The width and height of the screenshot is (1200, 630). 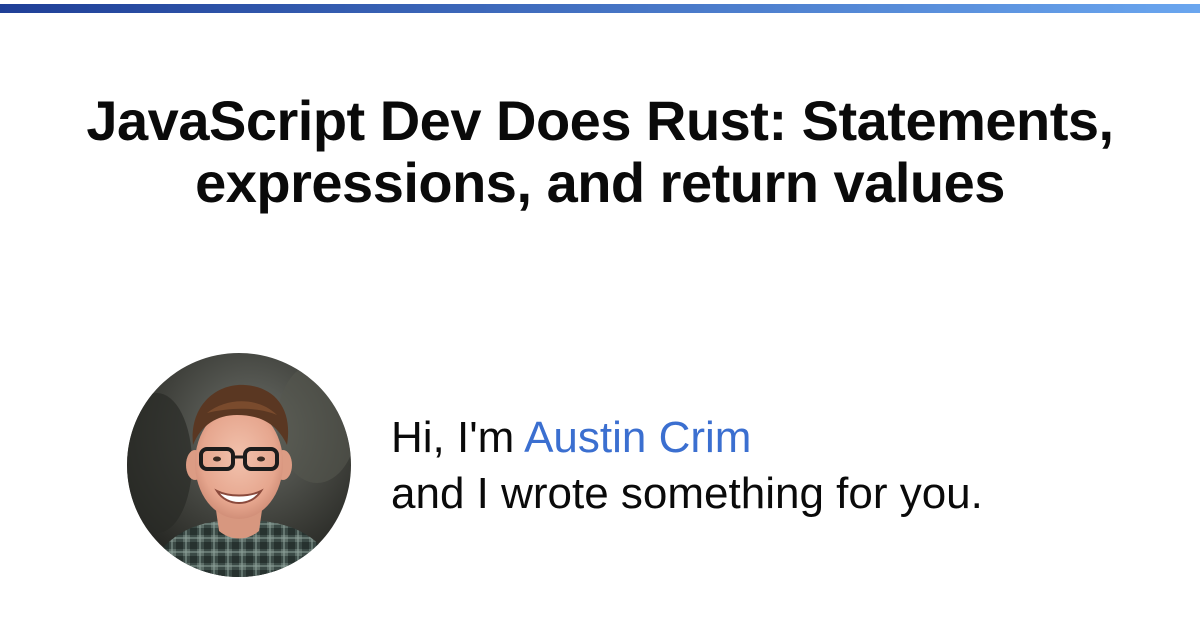 What do you see at coordinates (239, 465) in the screenshot?
I see `author-avatar` at bounding box center [239, 465].